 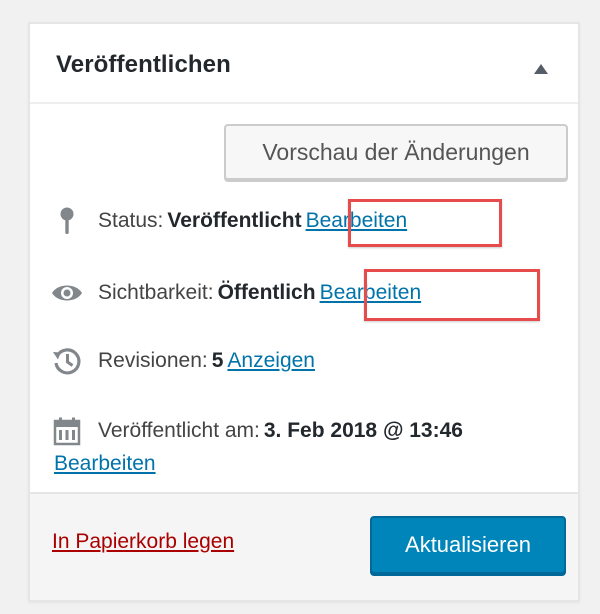 I want to click on revisions-row: Revisionen: 5 Anzeigen, so click(x=310, y=361).